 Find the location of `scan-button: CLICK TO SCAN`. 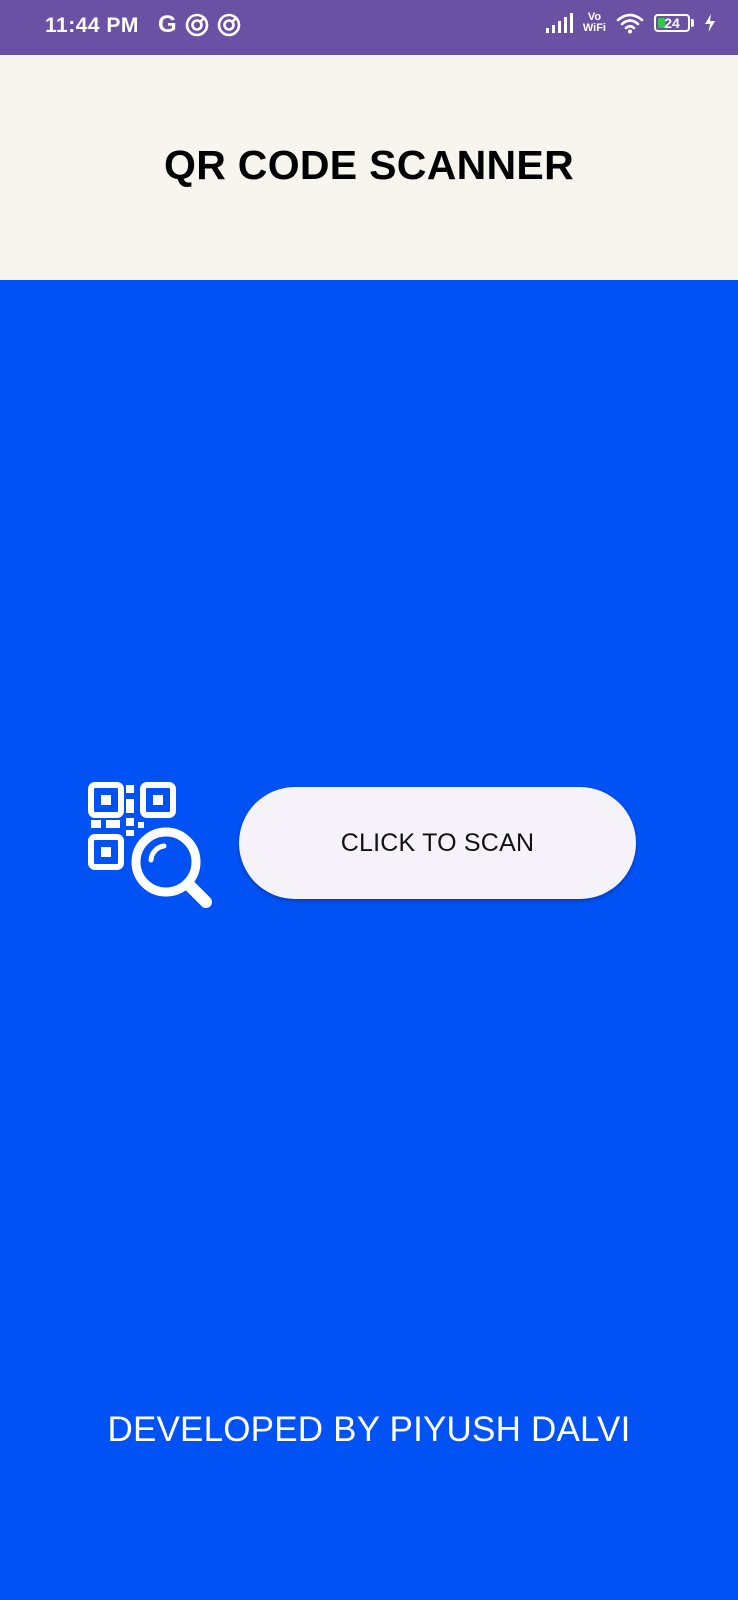

scan-button: CLICK TO SCAN is located at coordinates (437, 843).